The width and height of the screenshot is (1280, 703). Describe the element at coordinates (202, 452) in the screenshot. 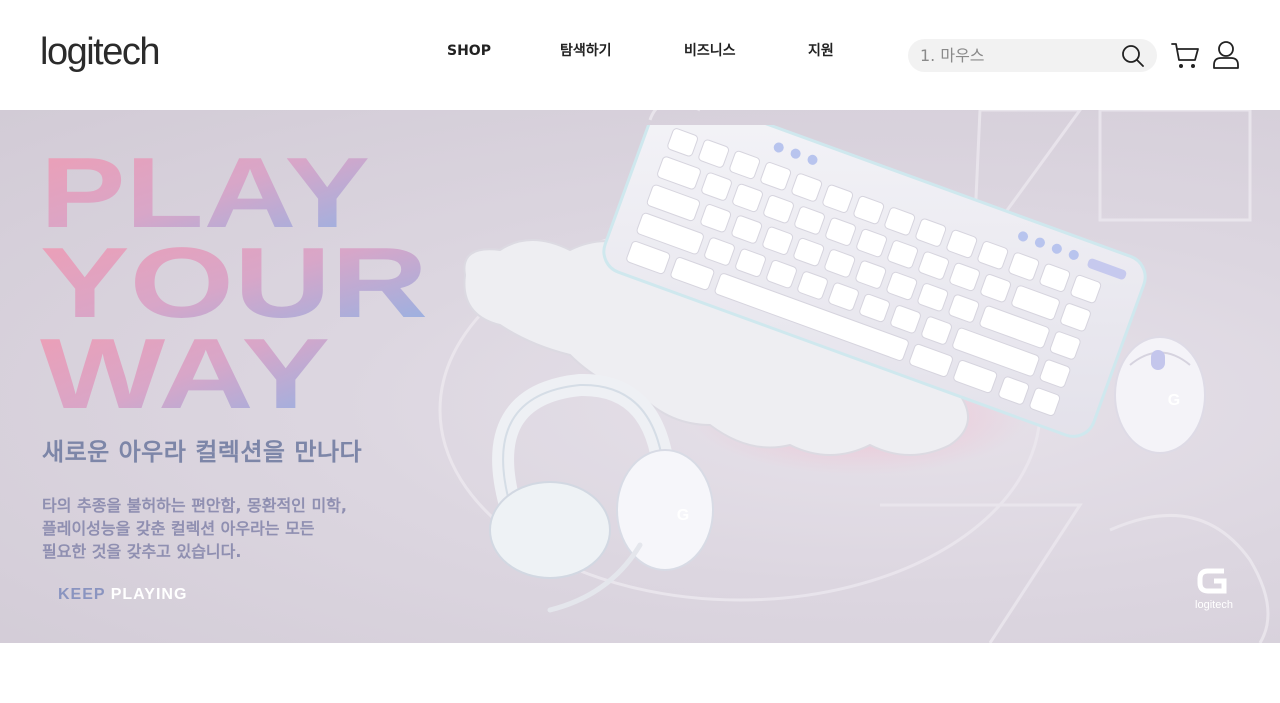

I see `hero-subtitle: 새로운 아우라 컬렉션을 만나다` at that location.